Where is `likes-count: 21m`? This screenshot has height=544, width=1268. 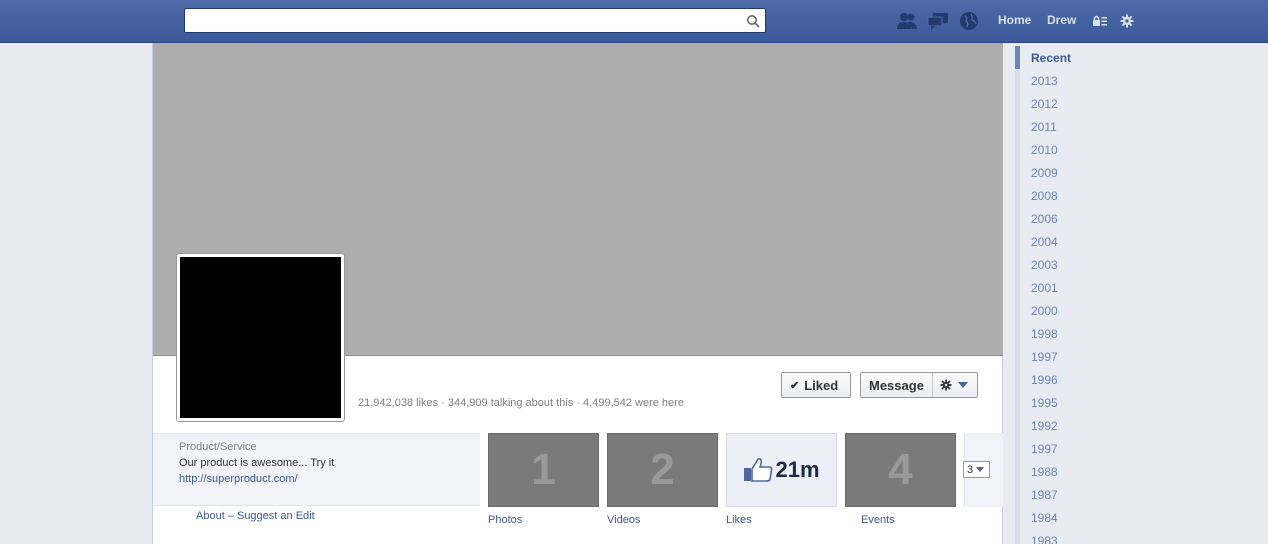
likes-count: 21m is located at coordinates (797, 469).